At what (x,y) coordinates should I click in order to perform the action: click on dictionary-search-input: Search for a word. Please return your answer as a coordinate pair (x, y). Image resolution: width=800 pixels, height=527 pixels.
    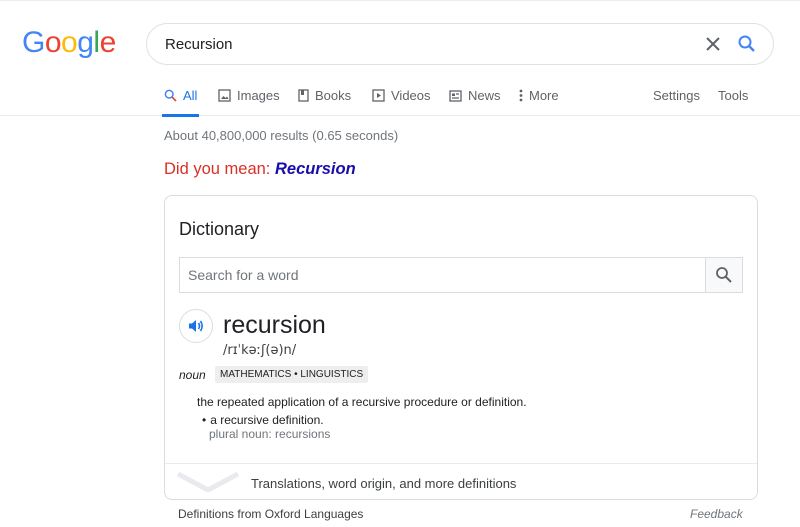
    Looking at the image, I should click on (243, 275).